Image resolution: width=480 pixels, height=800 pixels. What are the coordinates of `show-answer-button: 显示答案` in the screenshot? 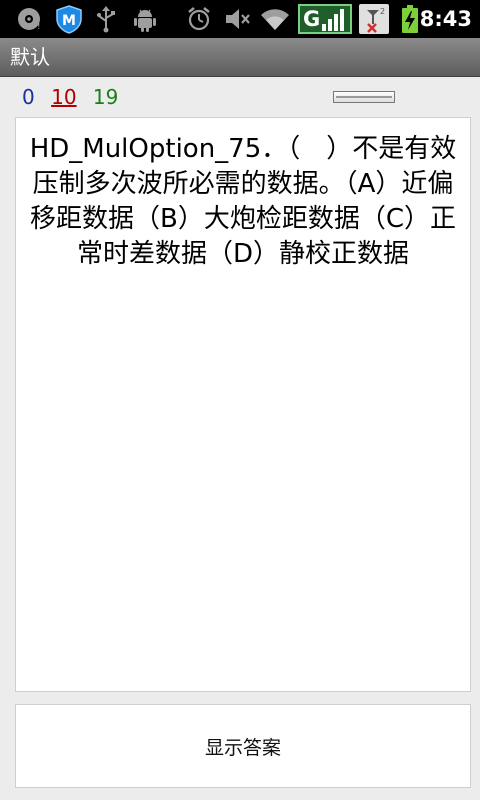 It's located at (243, 746).